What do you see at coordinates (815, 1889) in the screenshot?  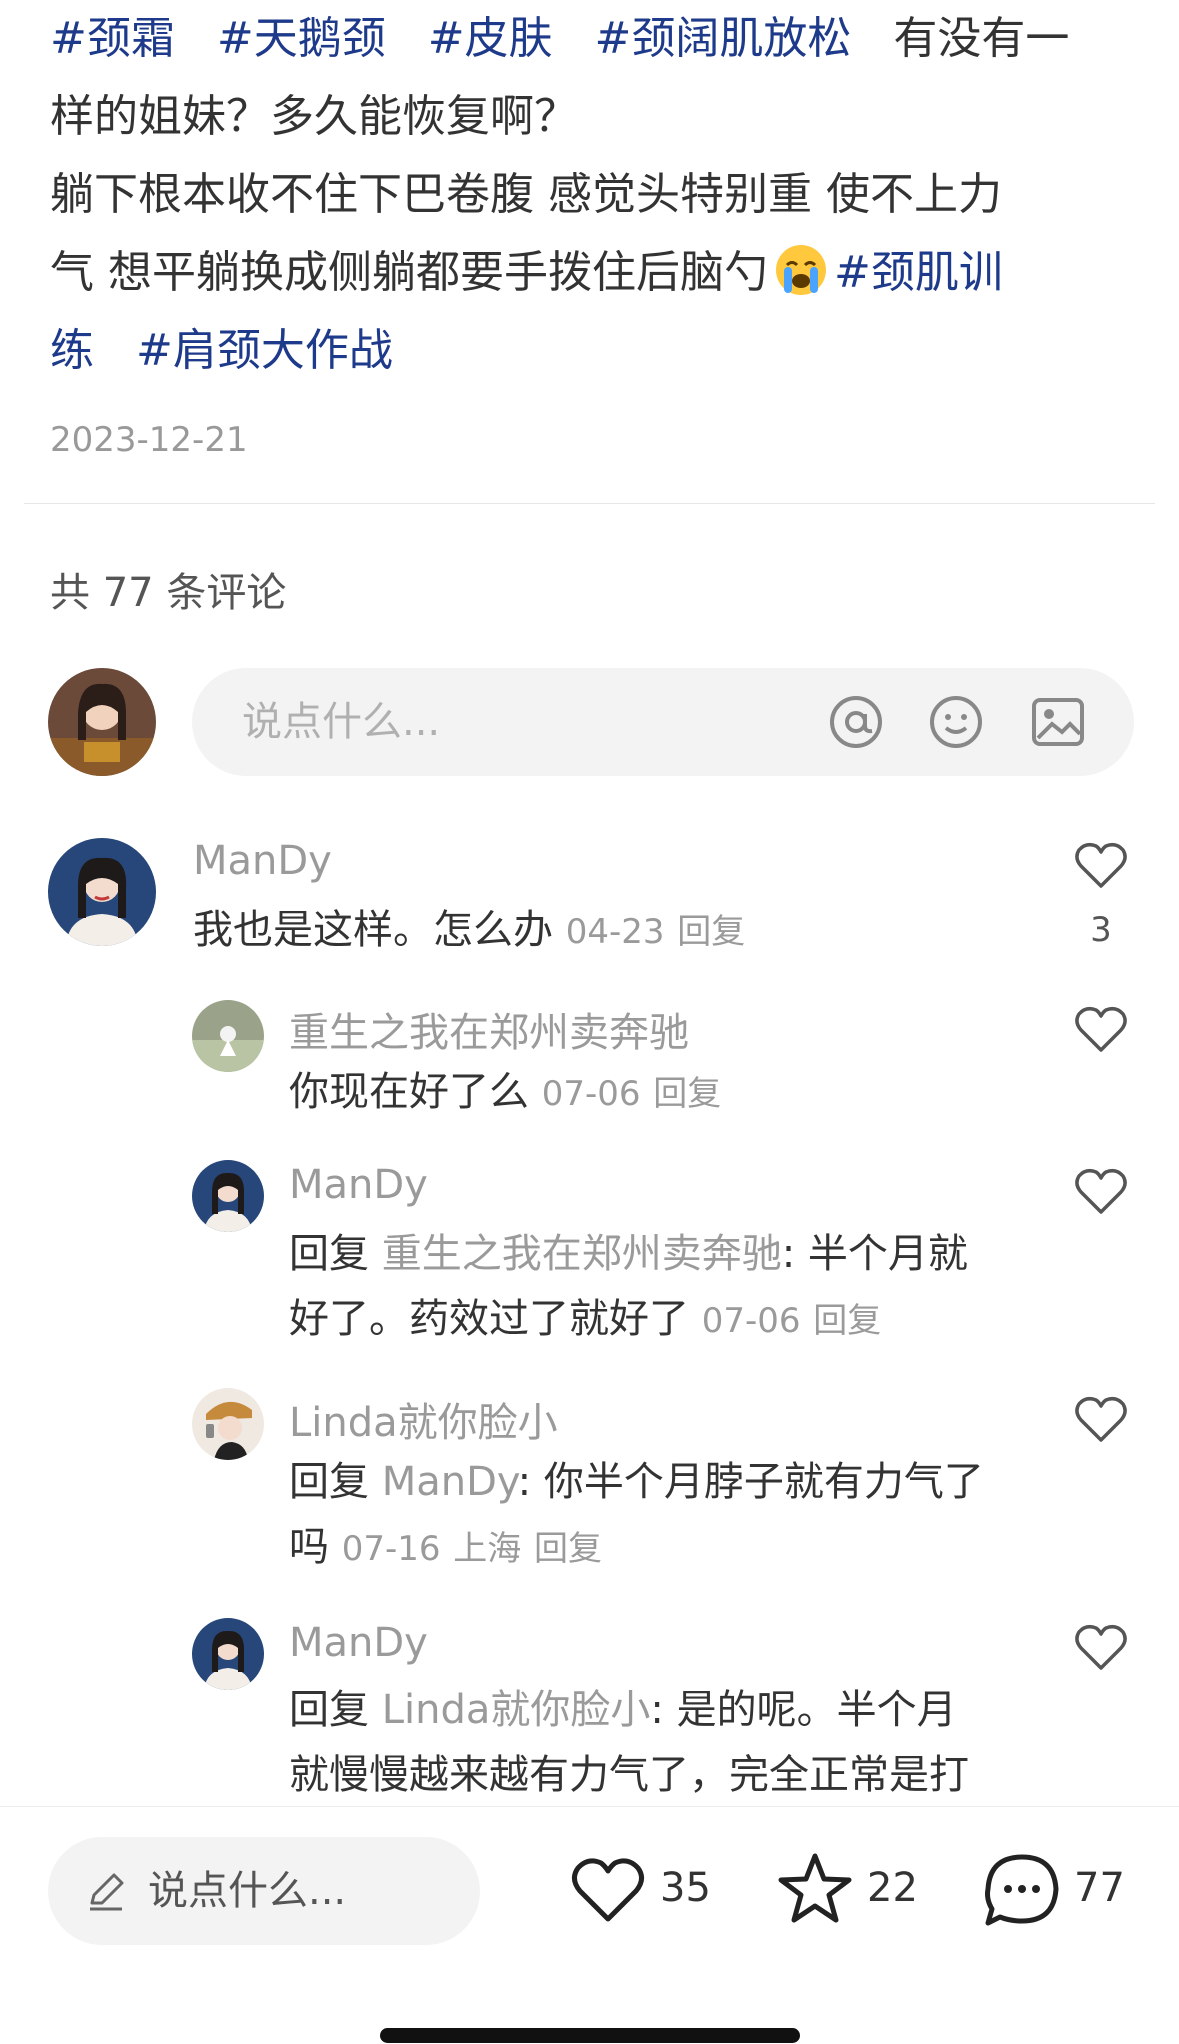 I see `star-icon` at bounding box center [815, 1889].